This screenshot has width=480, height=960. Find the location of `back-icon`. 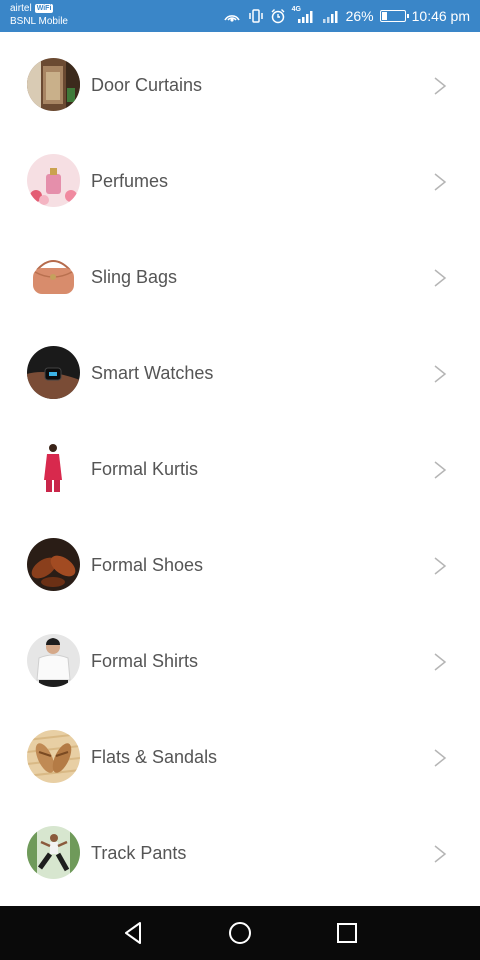

back-icon is located at coordinates (134, 935).